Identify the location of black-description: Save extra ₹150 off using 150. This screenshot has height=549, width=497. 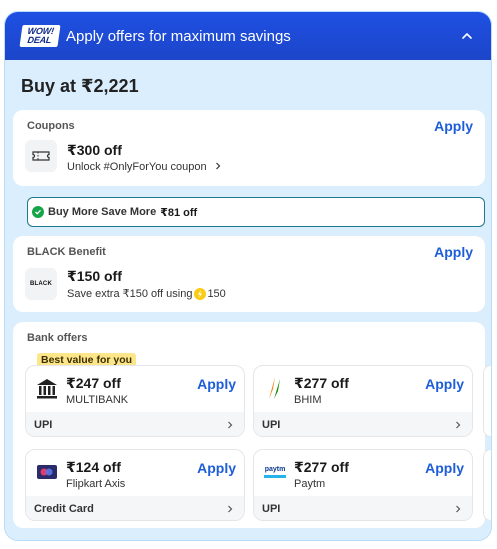
(146, 293).